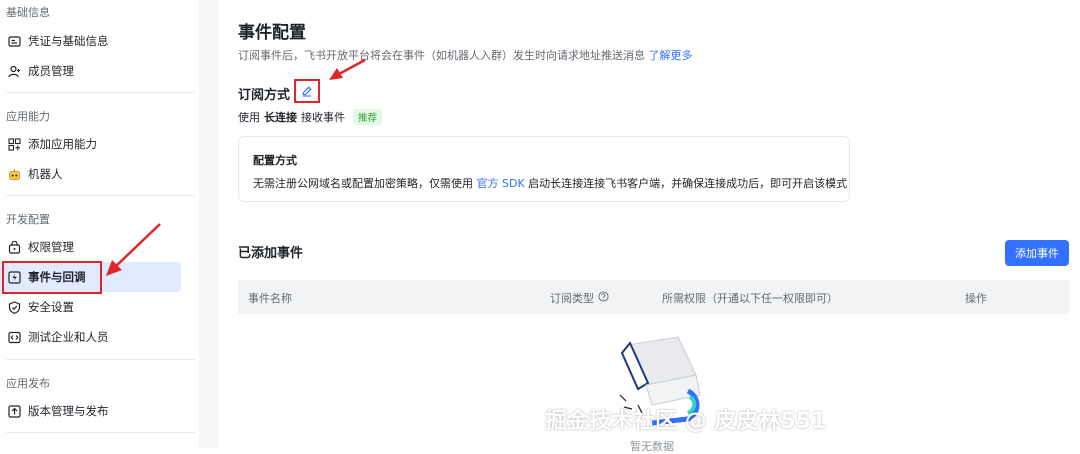  I want to click on sidebar-item-test-users: 测试企业和人员, so click(90, 337).